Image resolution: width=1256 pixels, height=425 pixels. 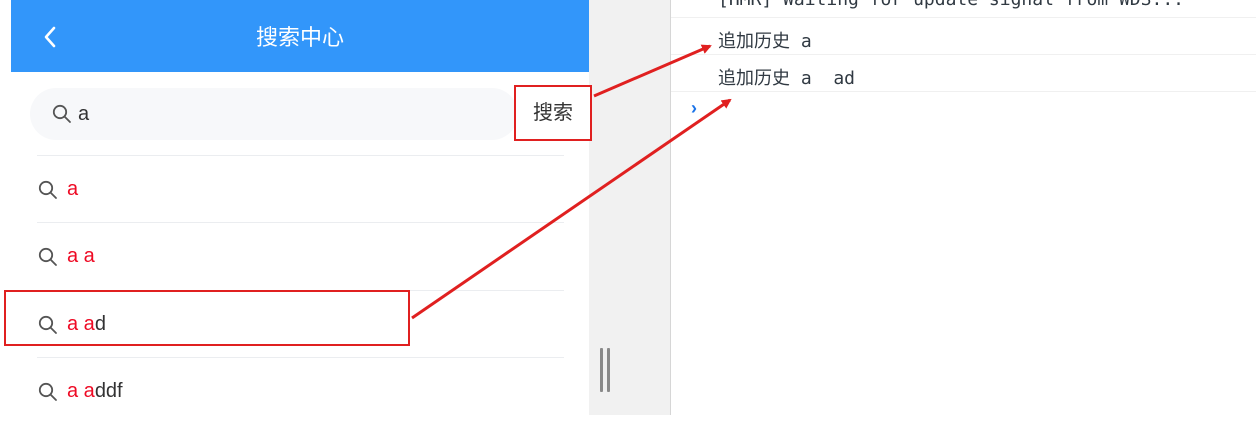 What do you see at coordinates (765, 41) in the screenshot?
I see `console-log-line: 追加历史 a` at bounding box center [765, 41].